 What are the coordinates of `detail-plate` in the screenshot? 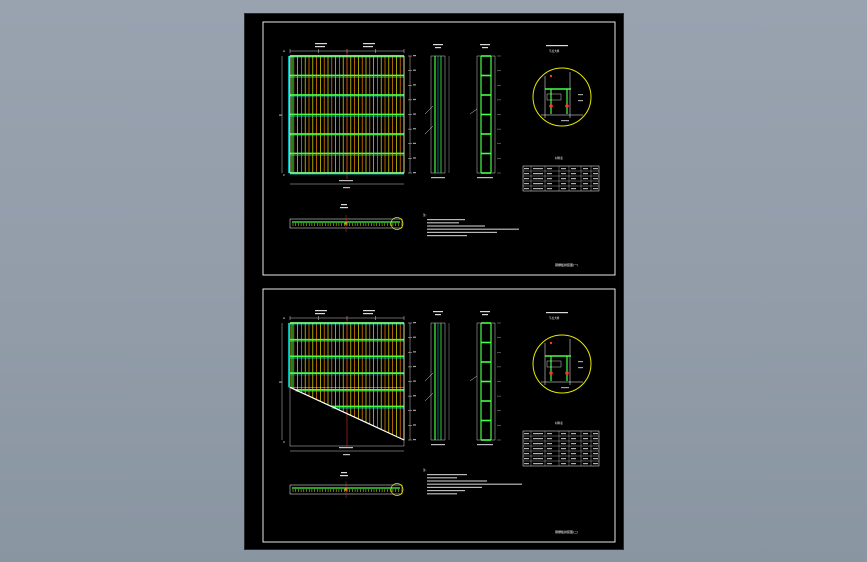 It's located at (554, 97).